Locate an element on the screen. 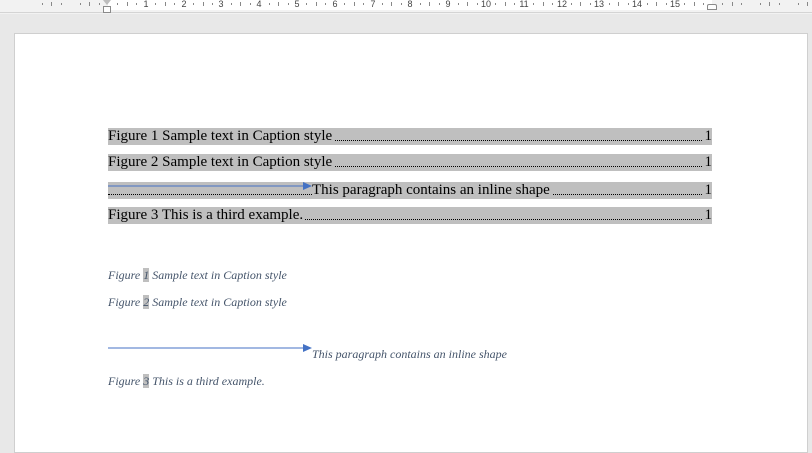  toc-entry-1: Figure 1 Sample text in Caption style 1 is located at coordinates (410, 136).